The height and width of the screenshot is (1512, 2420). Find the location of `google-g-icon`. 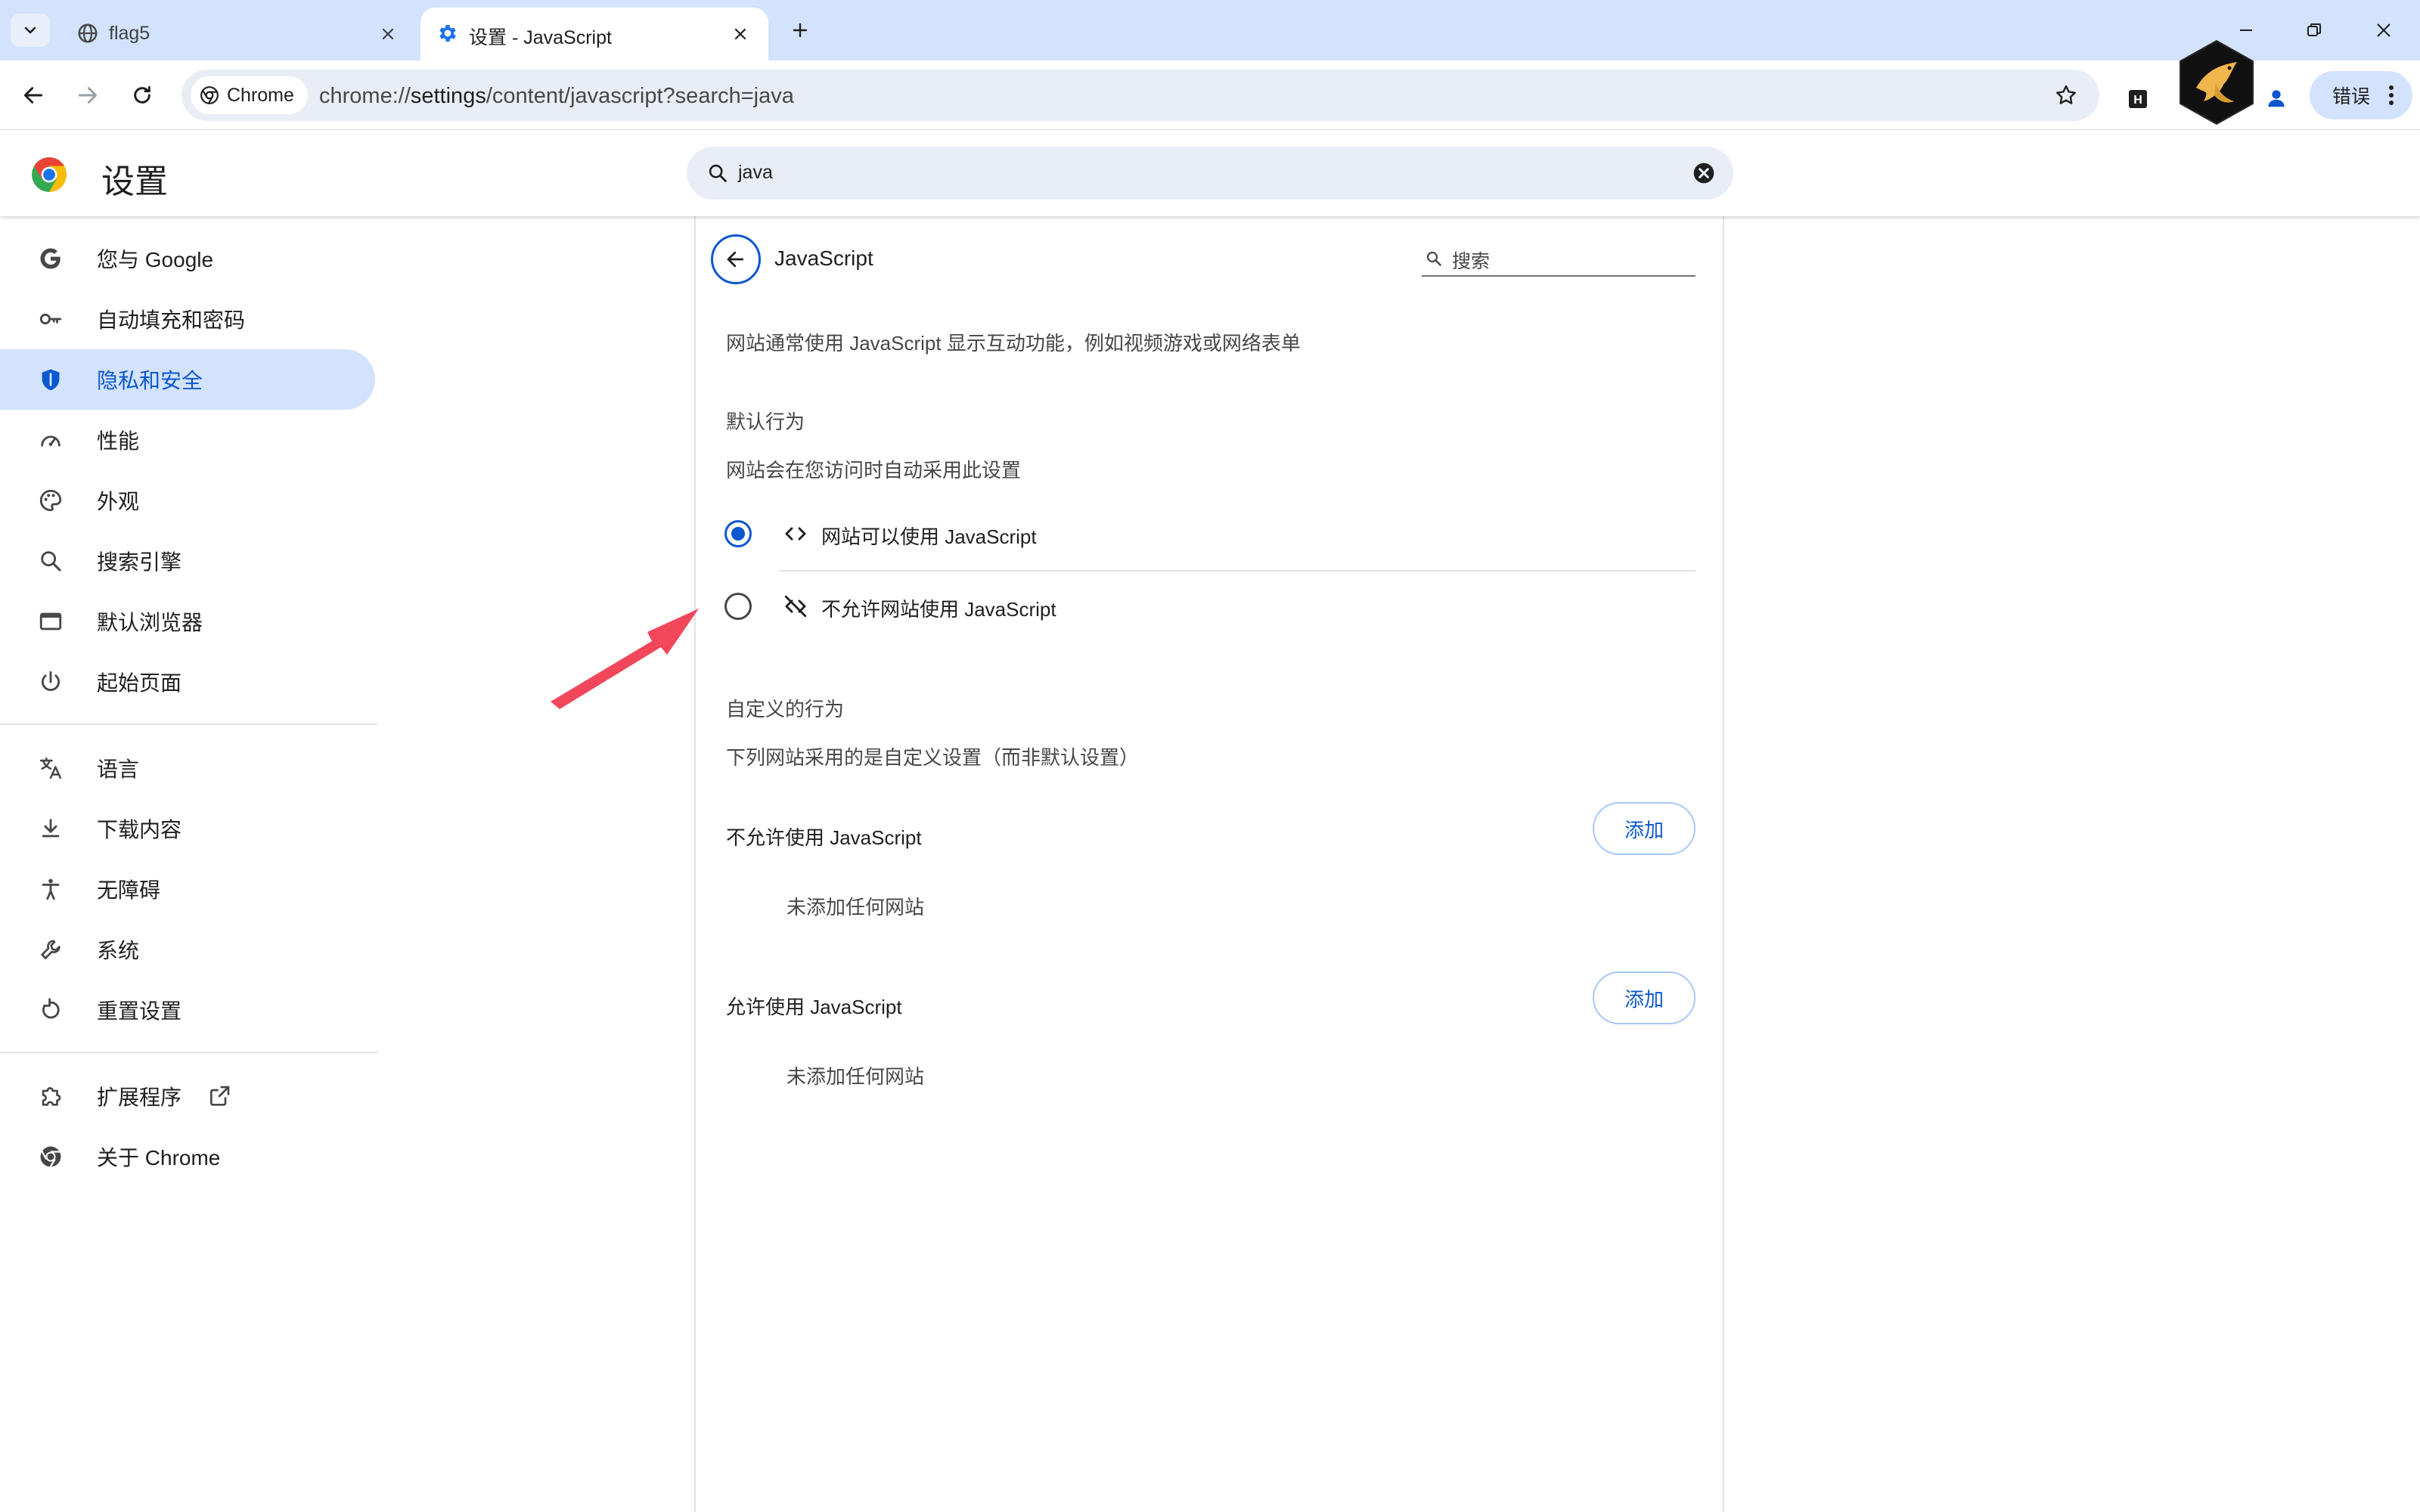

google-g-icon is located at coordinates (51, 258).